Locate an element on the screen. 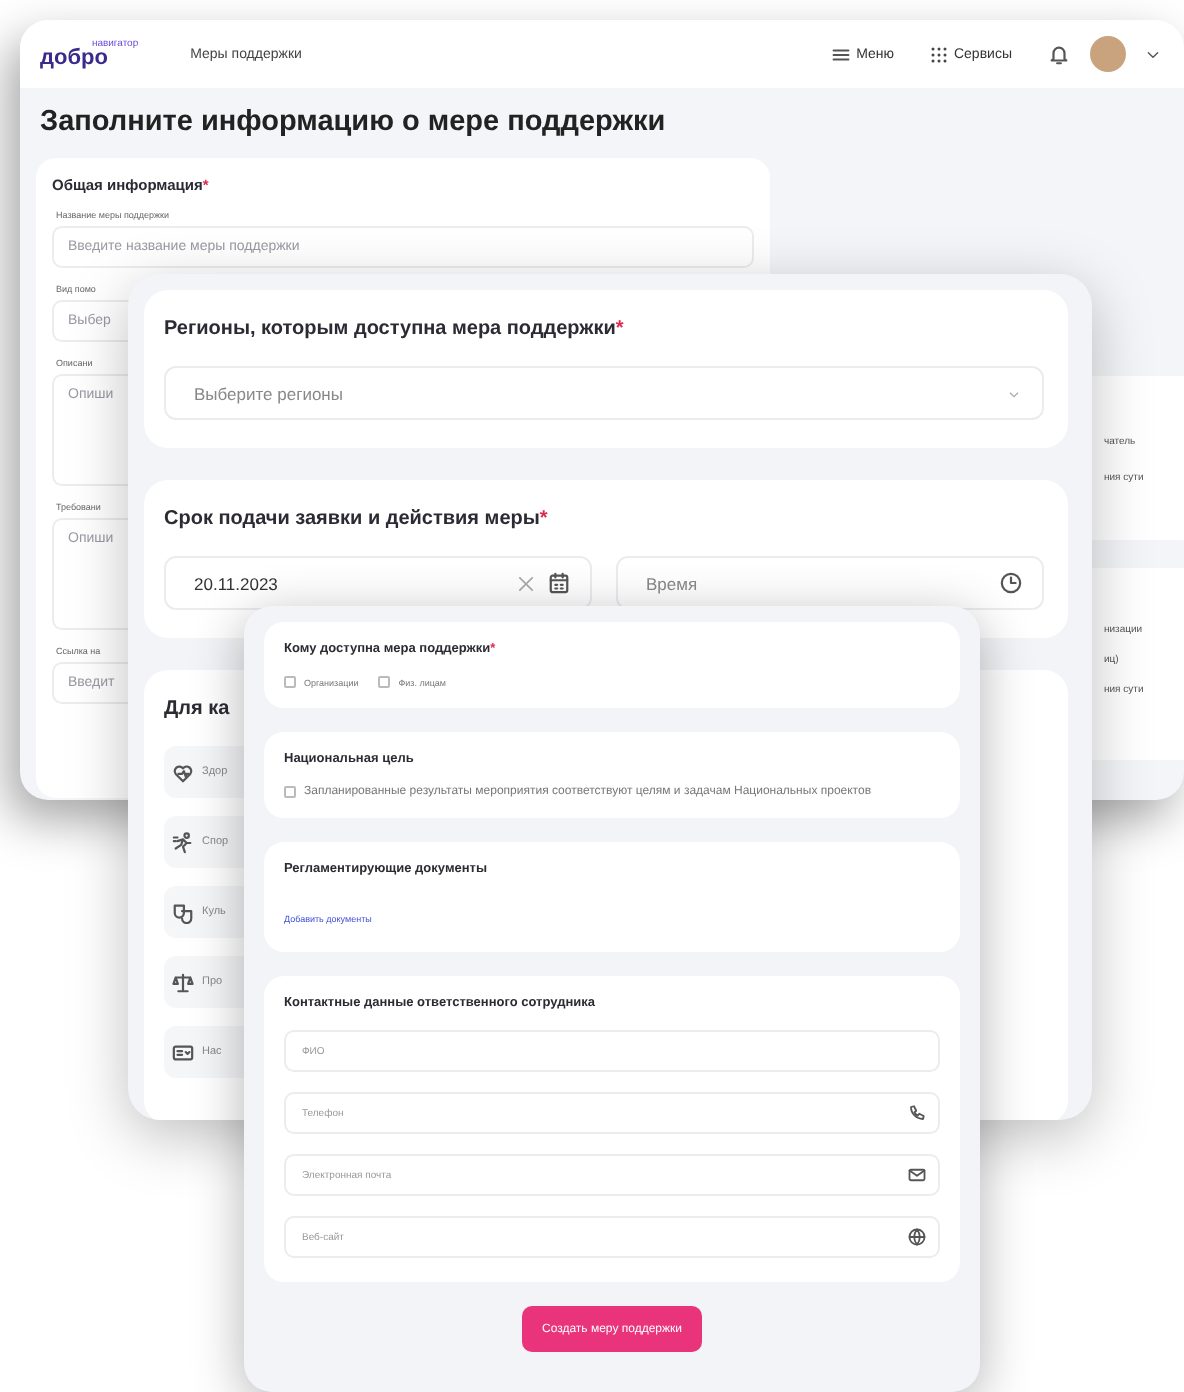 The width and height of the screenshot is (1184, 1392). section-title: Для ка is located at coordinates (198, 710).